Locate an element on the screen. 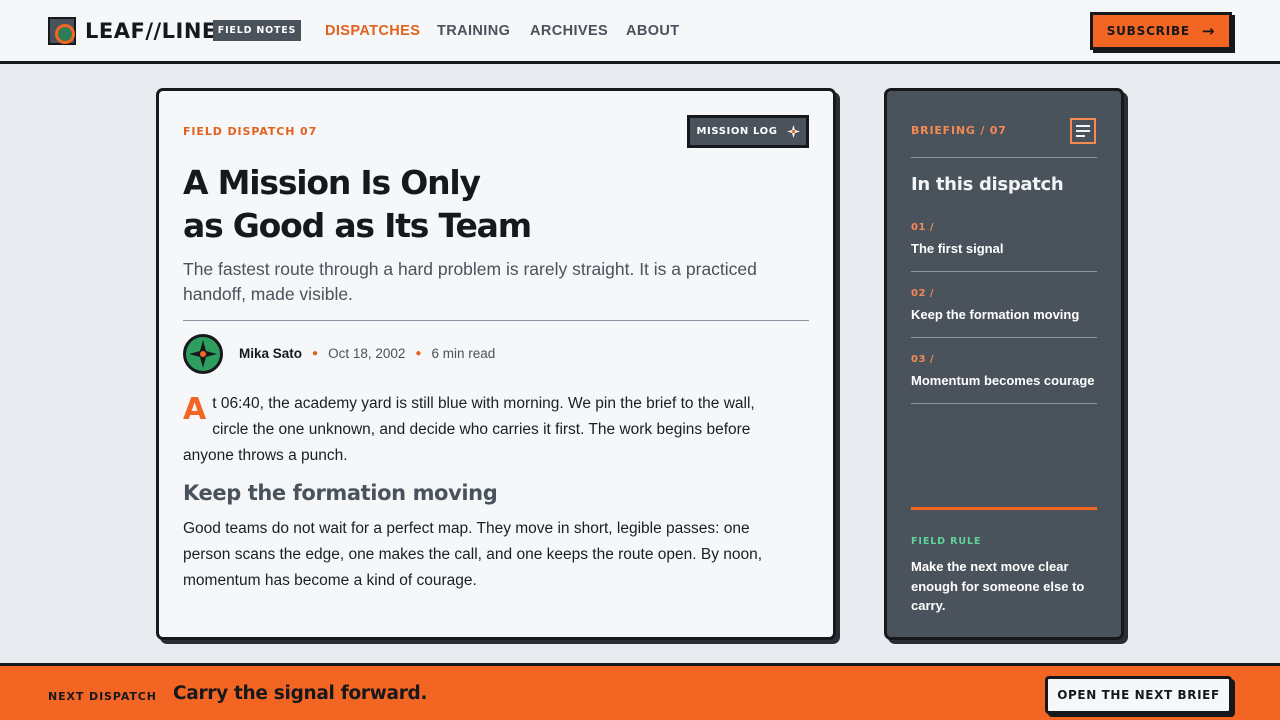  sidebar-eyebrow: Briefing / 07 is located at coordinates (959, 130).